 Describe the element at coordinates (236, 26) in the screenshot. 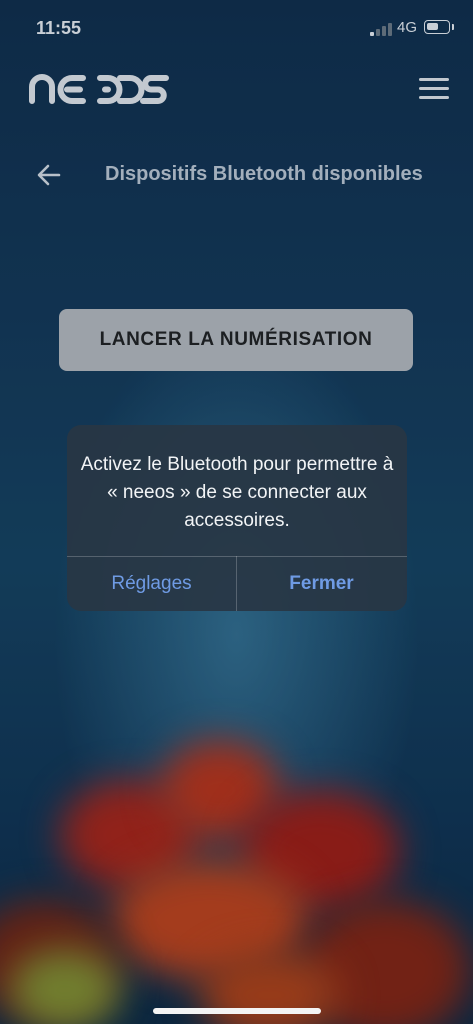

I see `status-bar: 11:55 4G` at that location.